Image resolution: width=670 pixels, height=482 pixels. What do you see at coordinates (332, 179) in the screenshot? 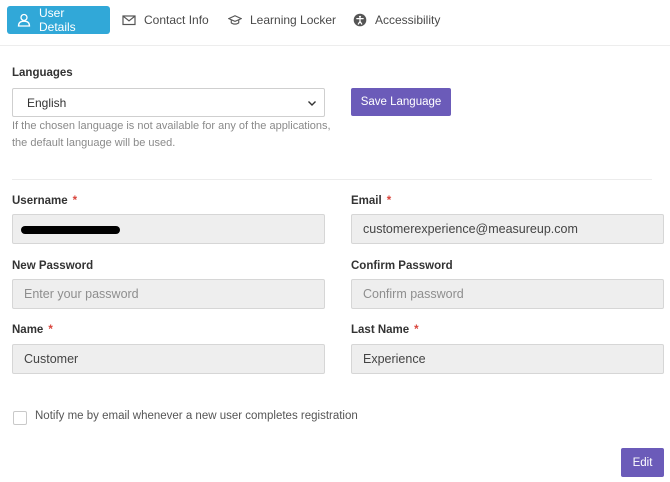
I see `section-divider` at bounding box center [332, 179].